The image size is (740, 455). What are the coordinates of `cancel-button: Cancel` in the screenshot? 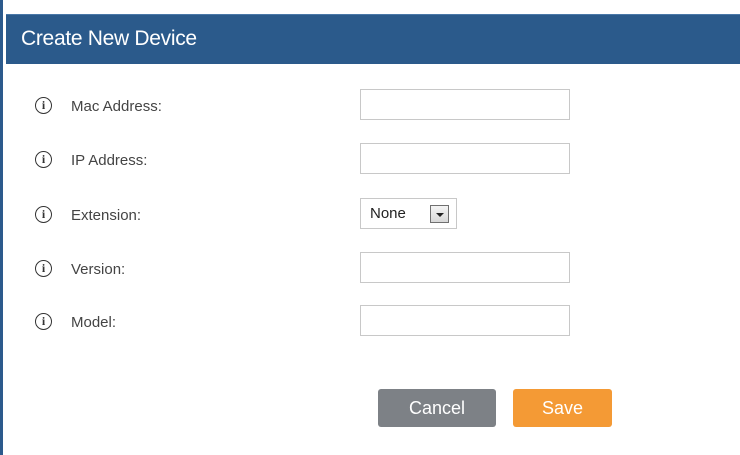 It's located at (437, 408).